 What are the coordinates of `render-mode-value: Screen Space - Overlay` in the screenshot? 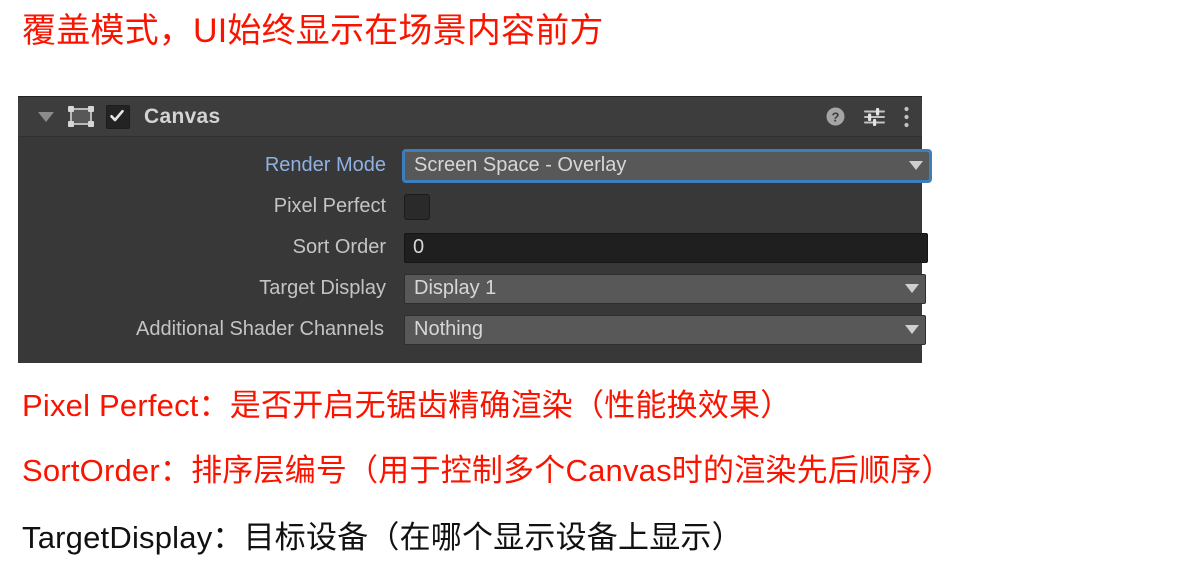 It's located at (520, 165).